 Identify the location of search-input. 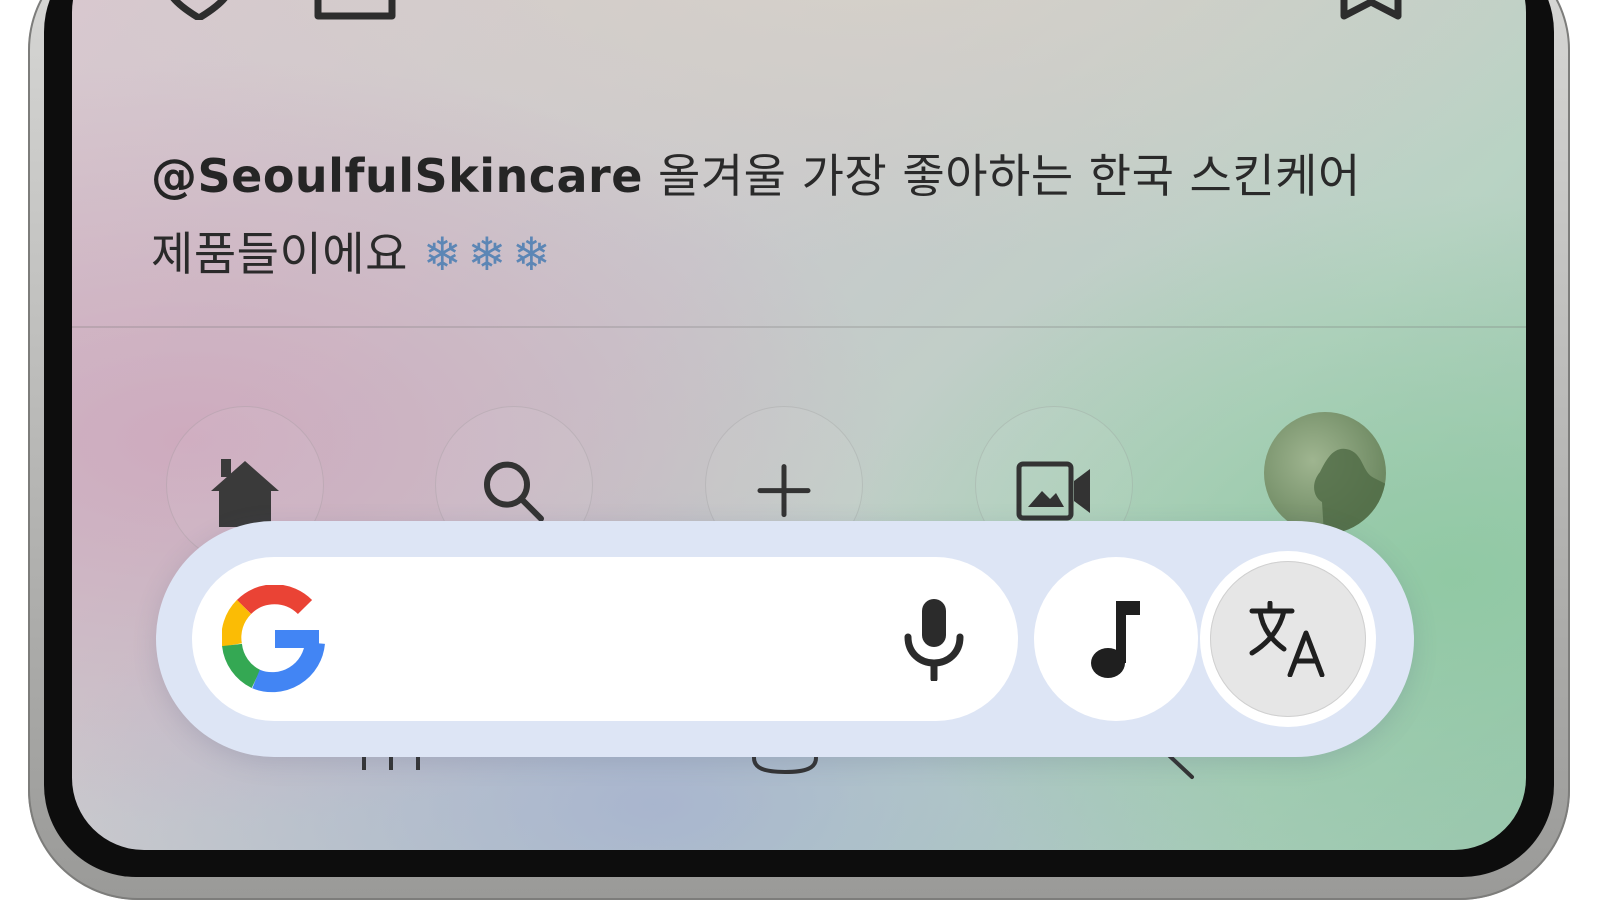
(605, 639).